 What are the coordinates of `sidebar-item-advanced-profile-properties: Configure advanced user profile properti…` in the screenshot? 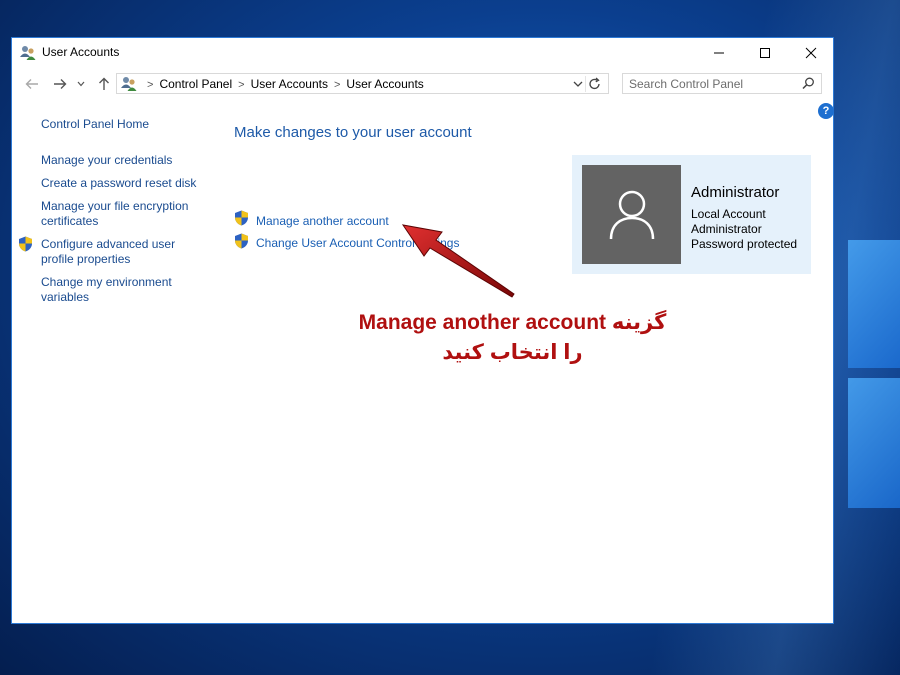 It's located at (111, 252).